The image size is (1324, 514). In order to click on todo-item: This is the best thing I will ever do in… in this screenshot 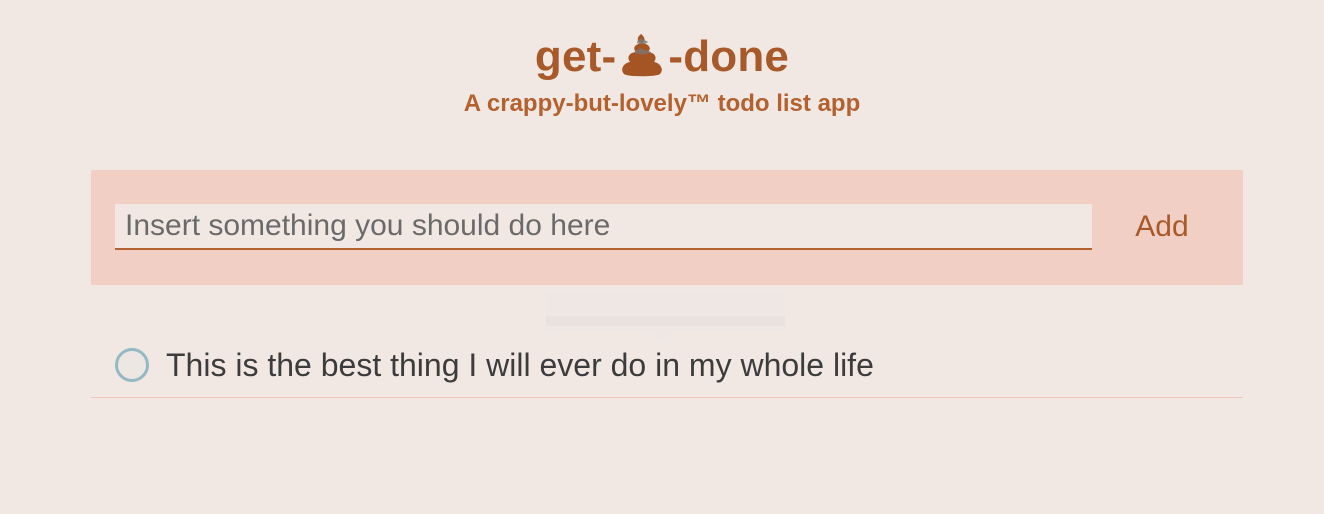, I will do `click(667, 366)`.